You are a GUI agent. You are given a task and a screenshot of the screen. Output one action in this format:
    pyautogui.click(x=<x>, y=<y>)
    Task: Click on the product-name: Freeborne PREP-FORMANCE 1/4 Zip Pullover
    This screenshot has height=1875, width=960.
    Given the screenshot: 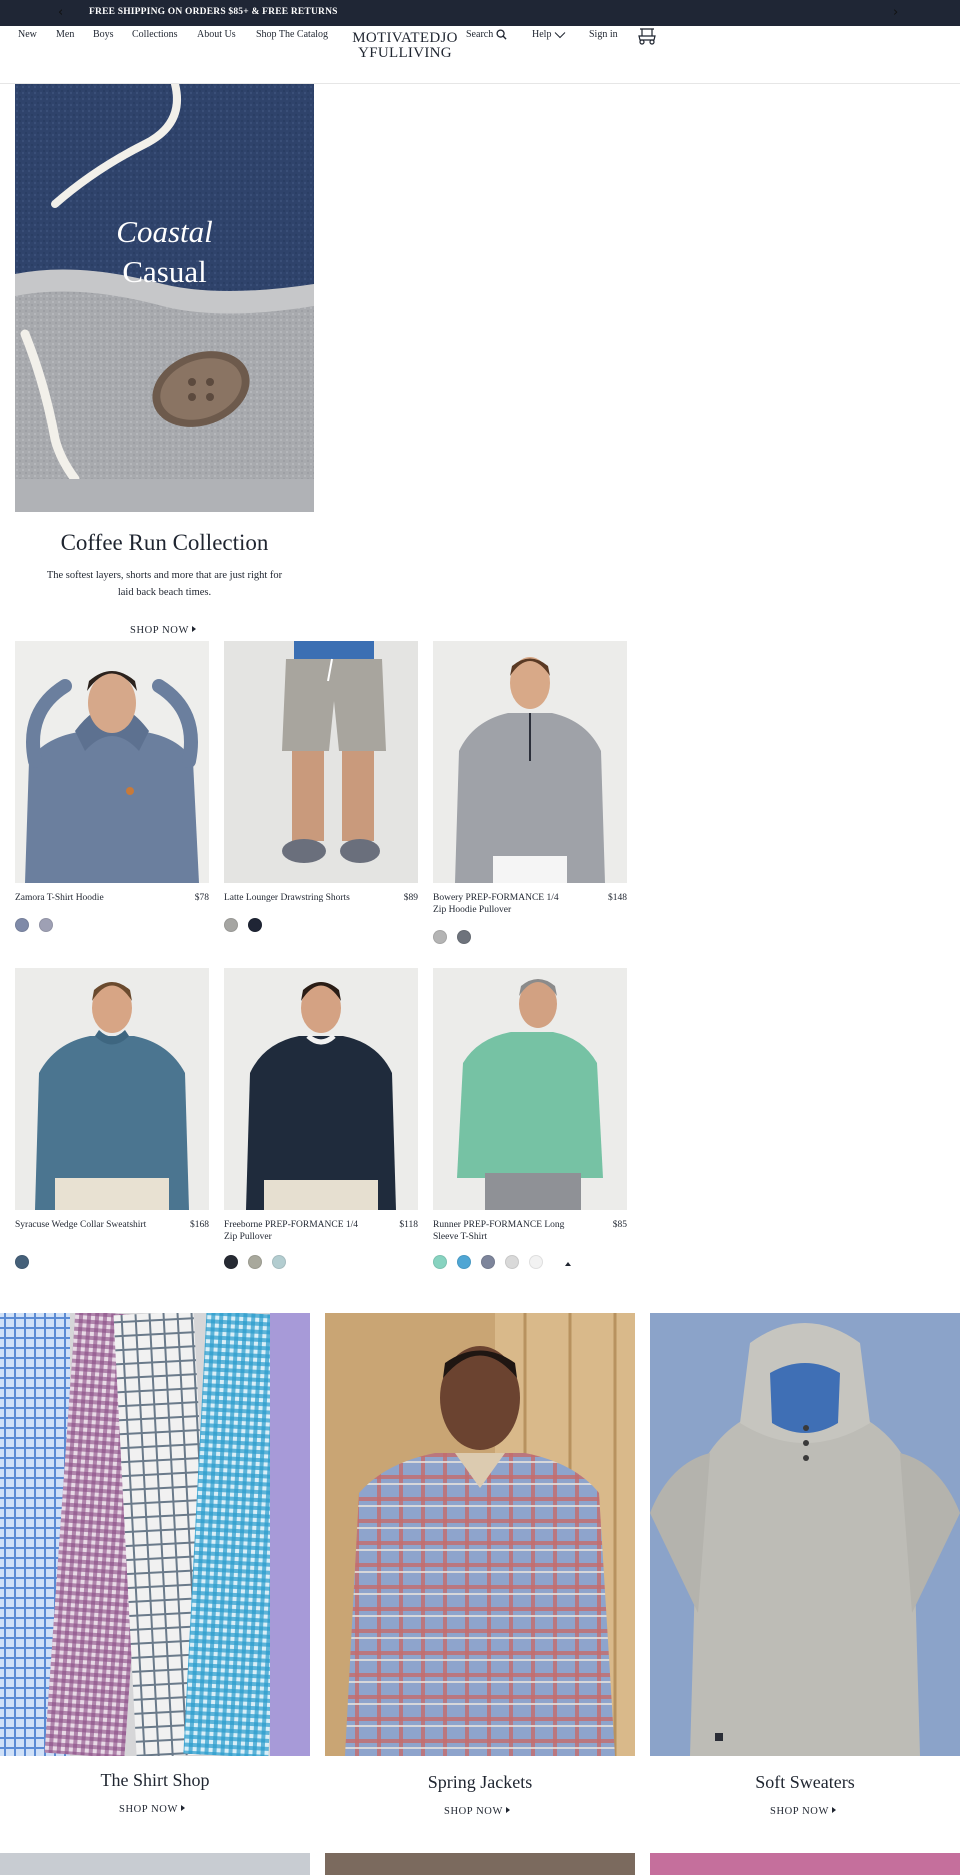 What is the action you would take?
    pyautogui.click(x=294, y=1231)
    